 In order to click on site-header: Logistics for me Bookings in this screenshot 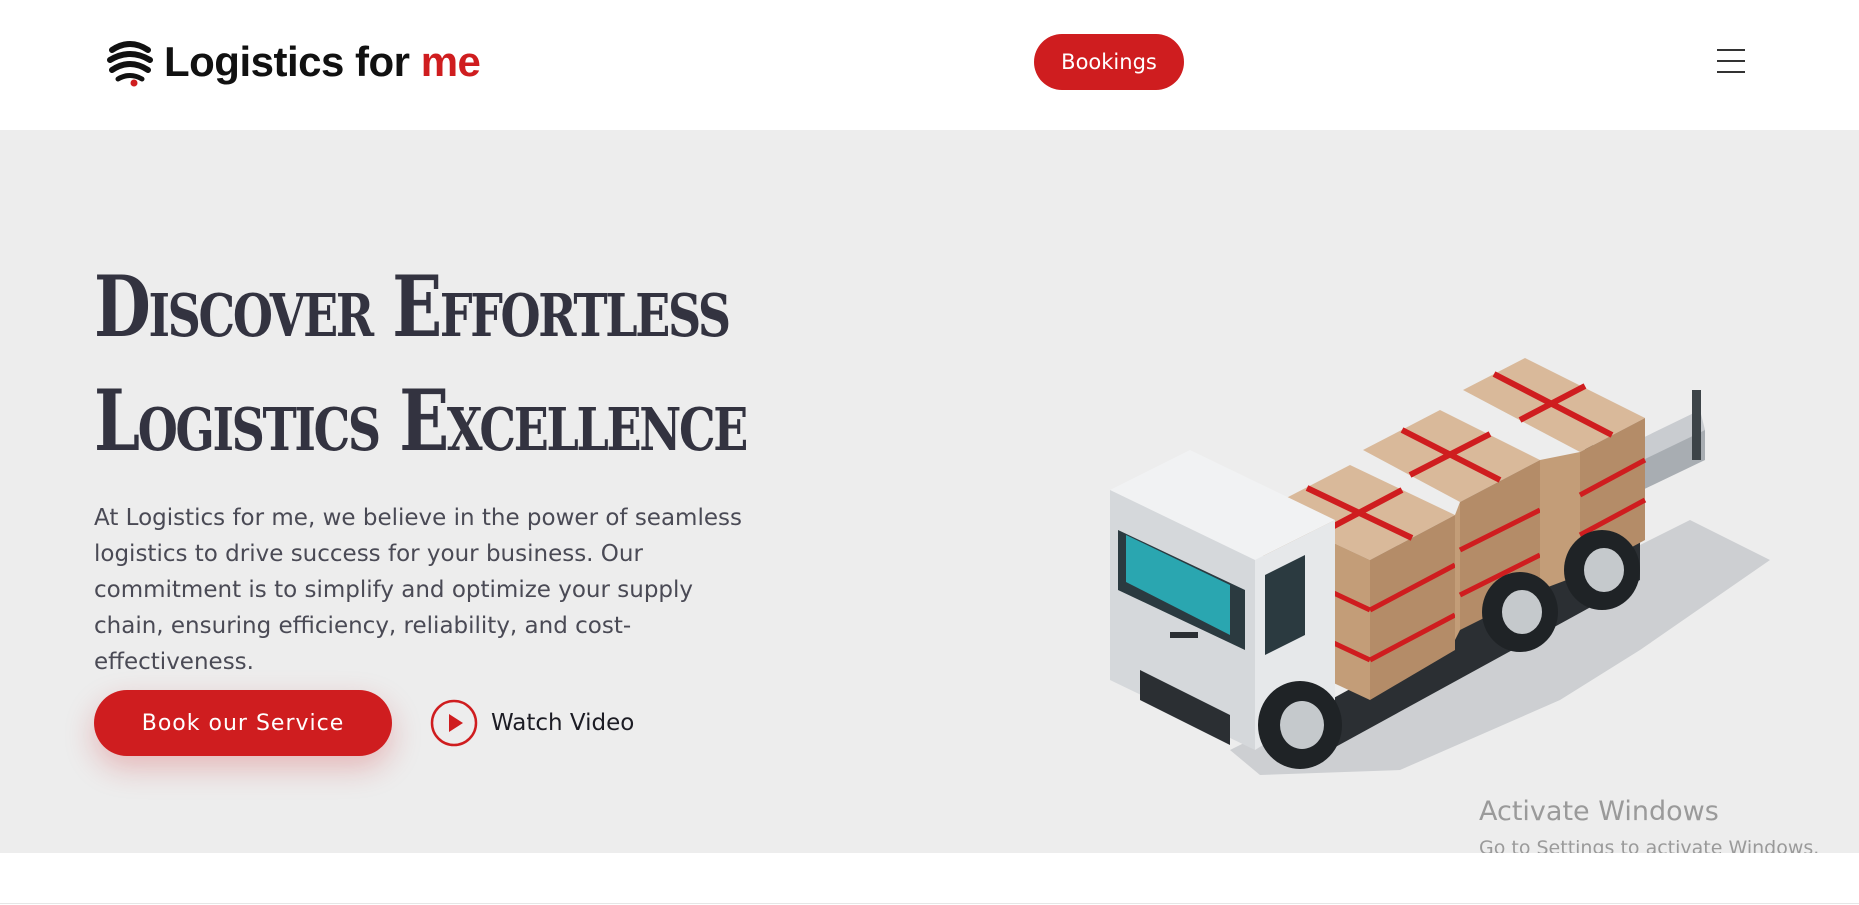, I will do `click(929, 65)`.